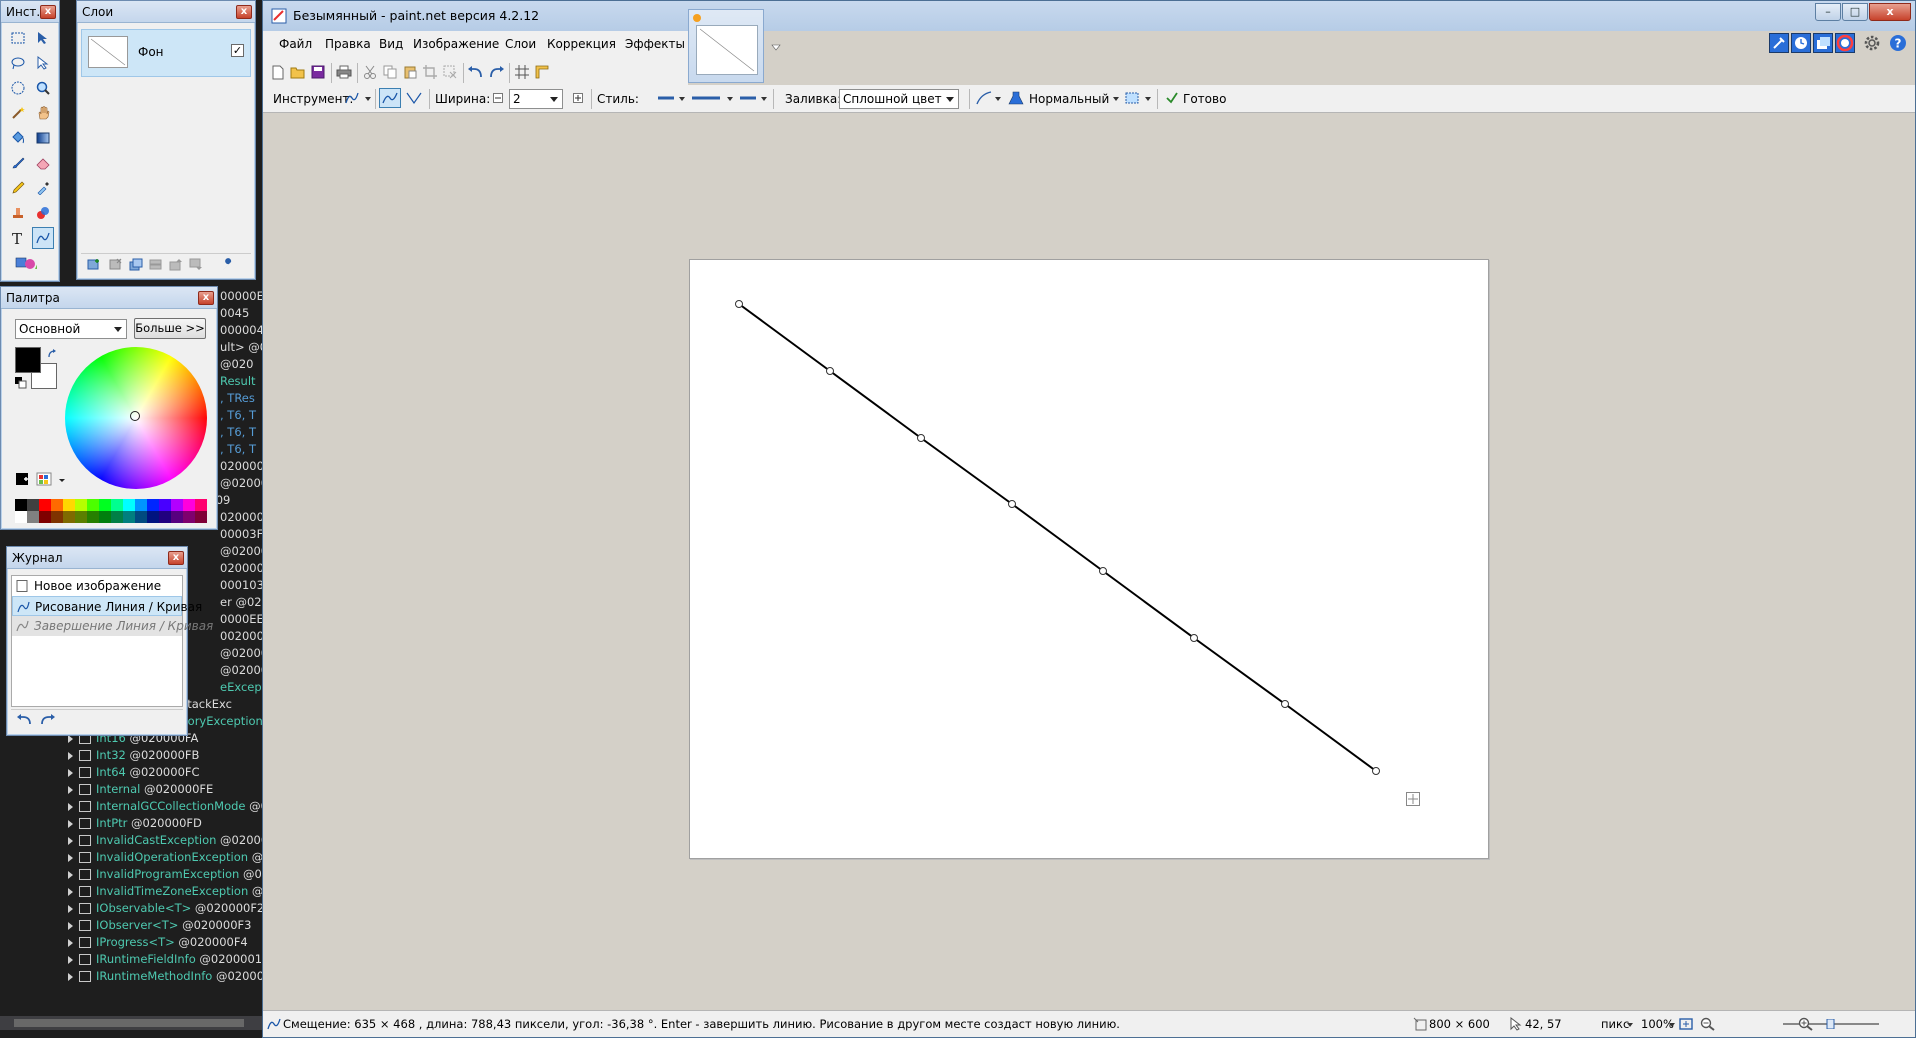 This screenshot has width=1916, height=1038. Describe the element at coordinates (666, 98) in the screenshot. I see `line-start-cap-icon` at that location.